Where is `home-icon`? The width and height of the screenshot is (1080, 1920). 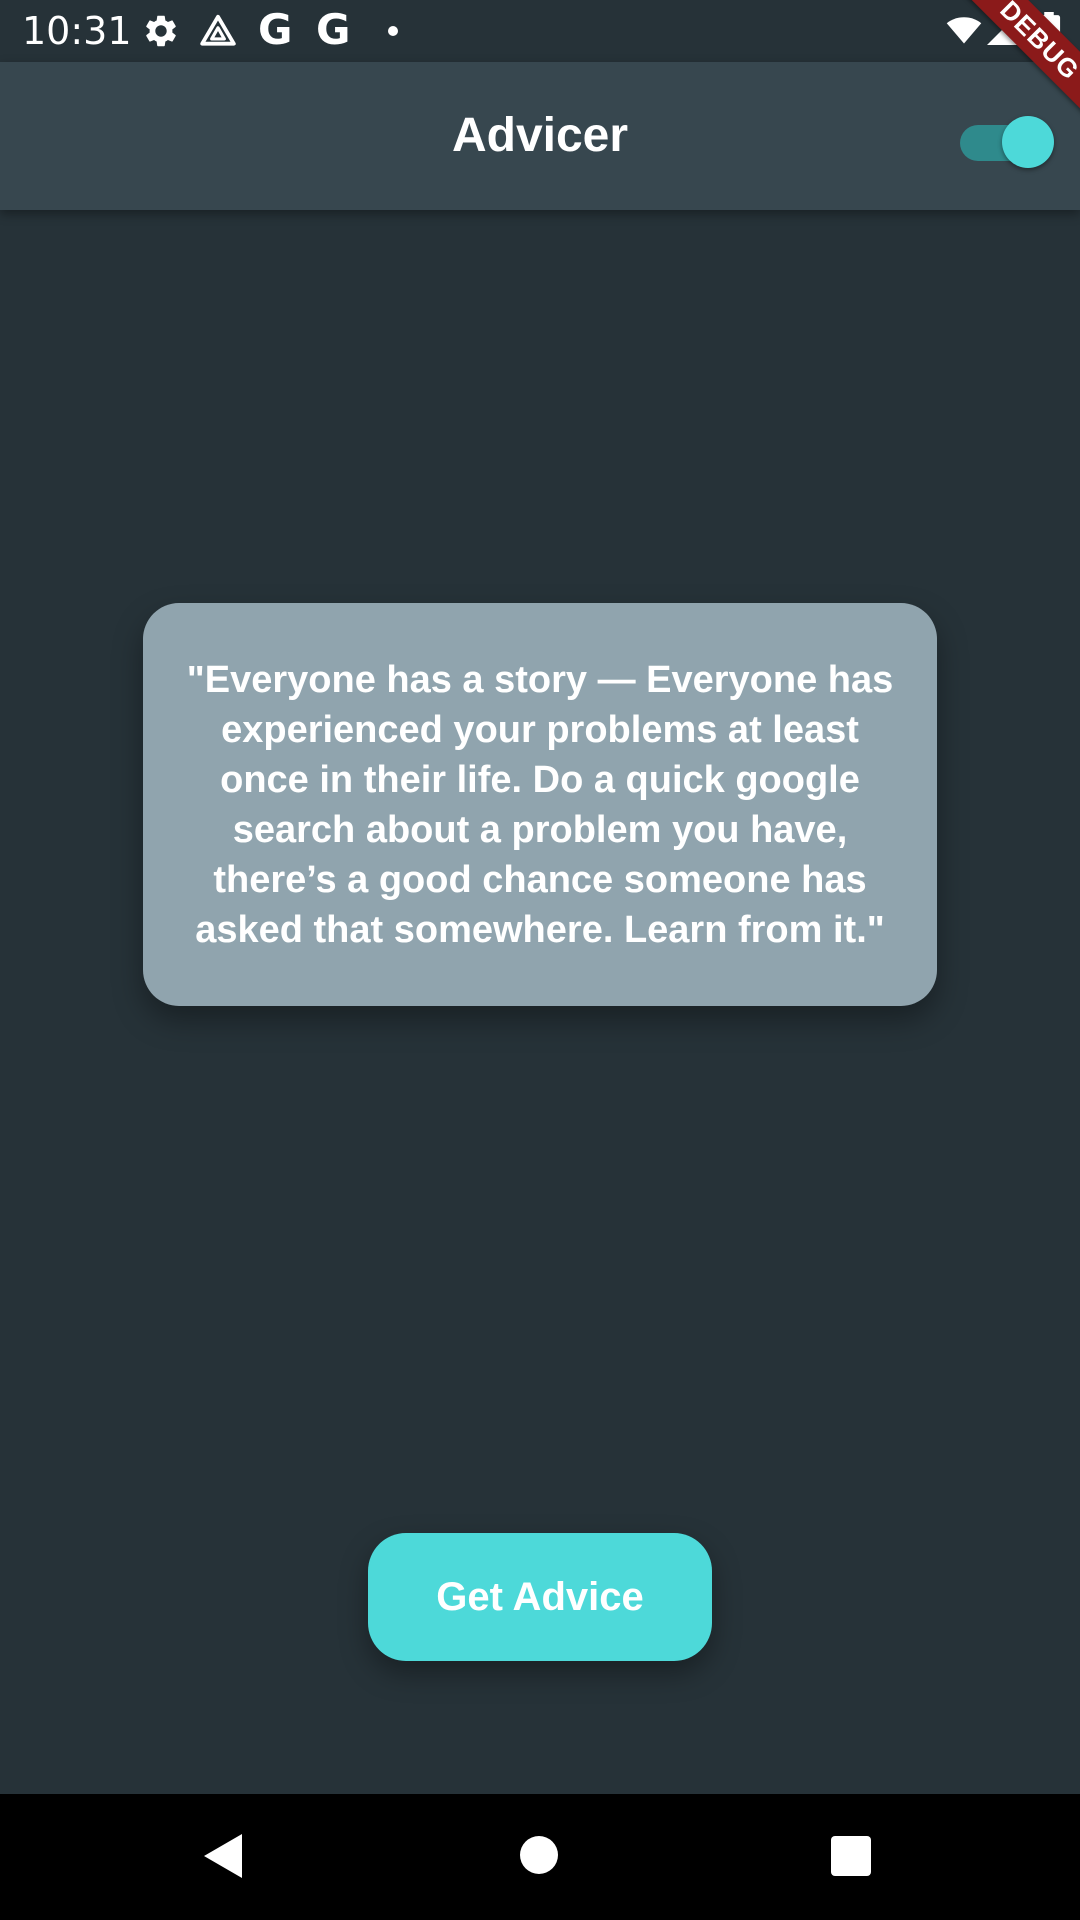
home-icon is located at coordinates (539, 1855).